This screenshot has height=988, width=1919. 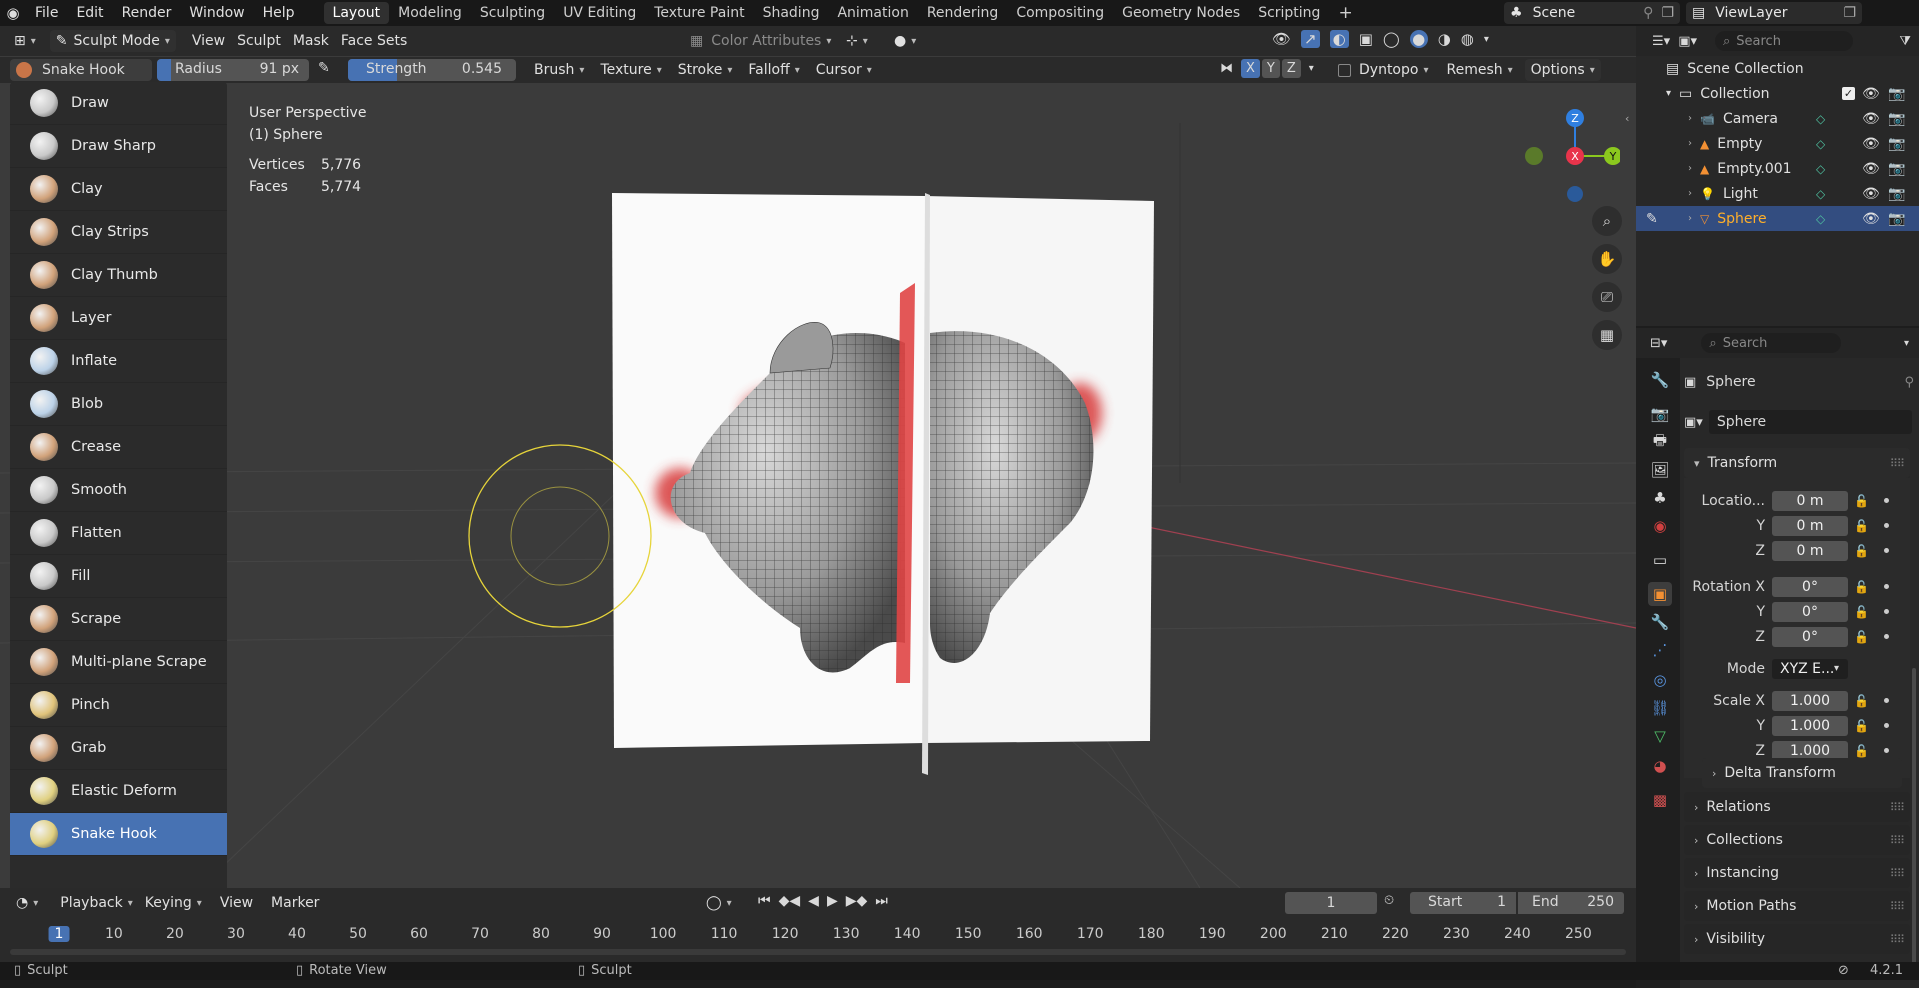 I want to click on snapping-dropdown: ● ▾, so click(x=905, y=41).